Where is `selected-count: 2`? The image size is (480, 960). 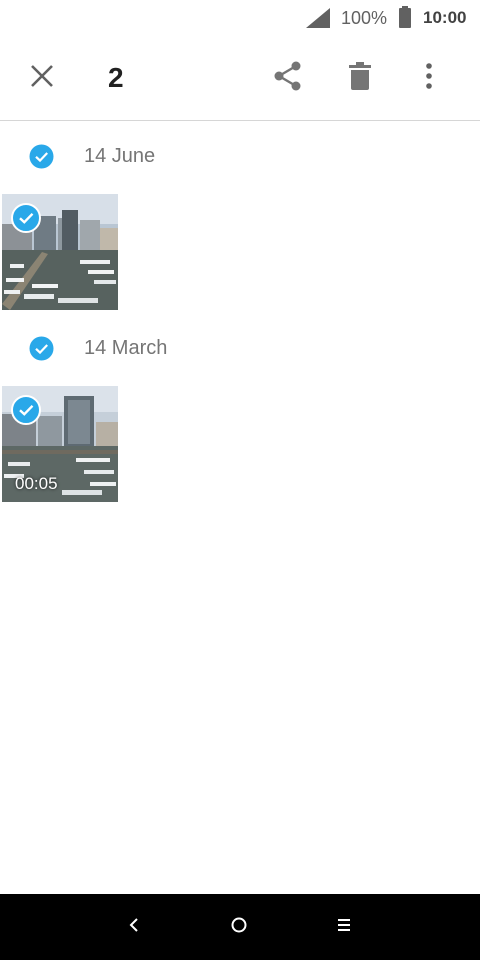
selected-count: 2 is located at coordinates (116, 77).